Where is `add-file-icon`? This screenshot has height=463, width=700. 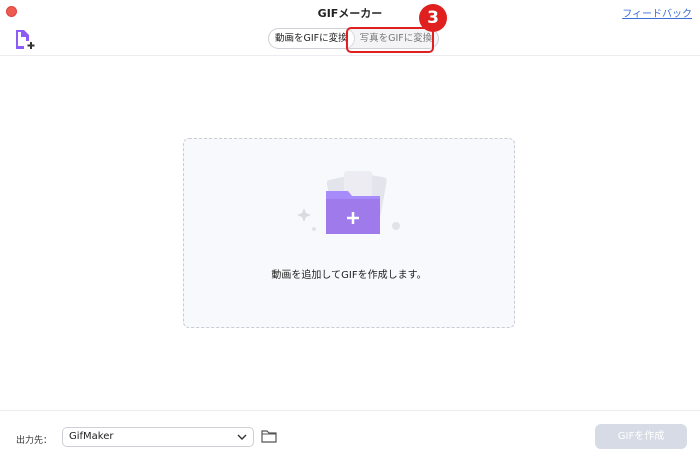 add-file-icon is located at coordinates (25, 39).